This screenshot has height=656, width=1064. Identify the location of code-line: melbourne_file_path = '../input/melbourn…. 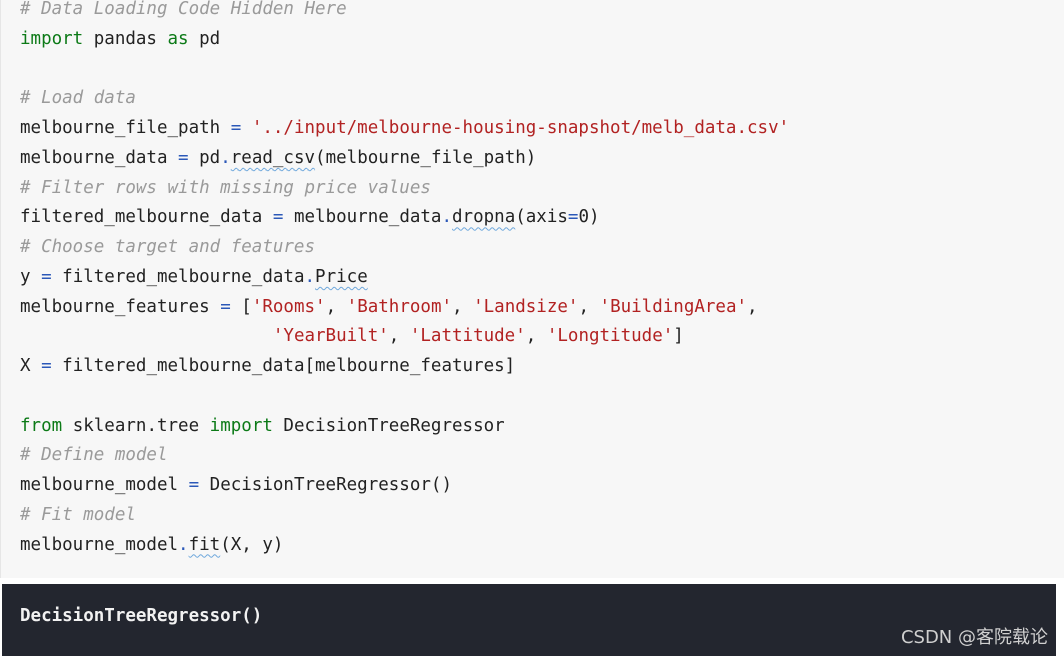
(404, 129).